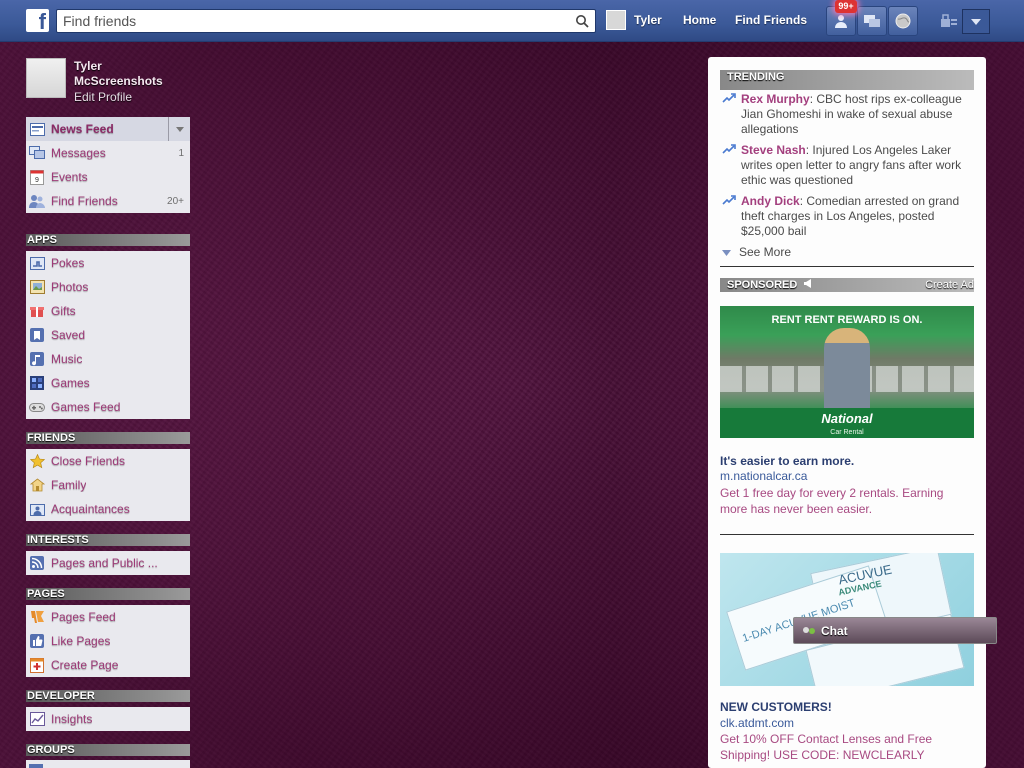  What do you see at coordinates (776, 707) in the screenshot?
I see `ad-title: NEW CUSTOMERS!` at bounding box center [776, 707].